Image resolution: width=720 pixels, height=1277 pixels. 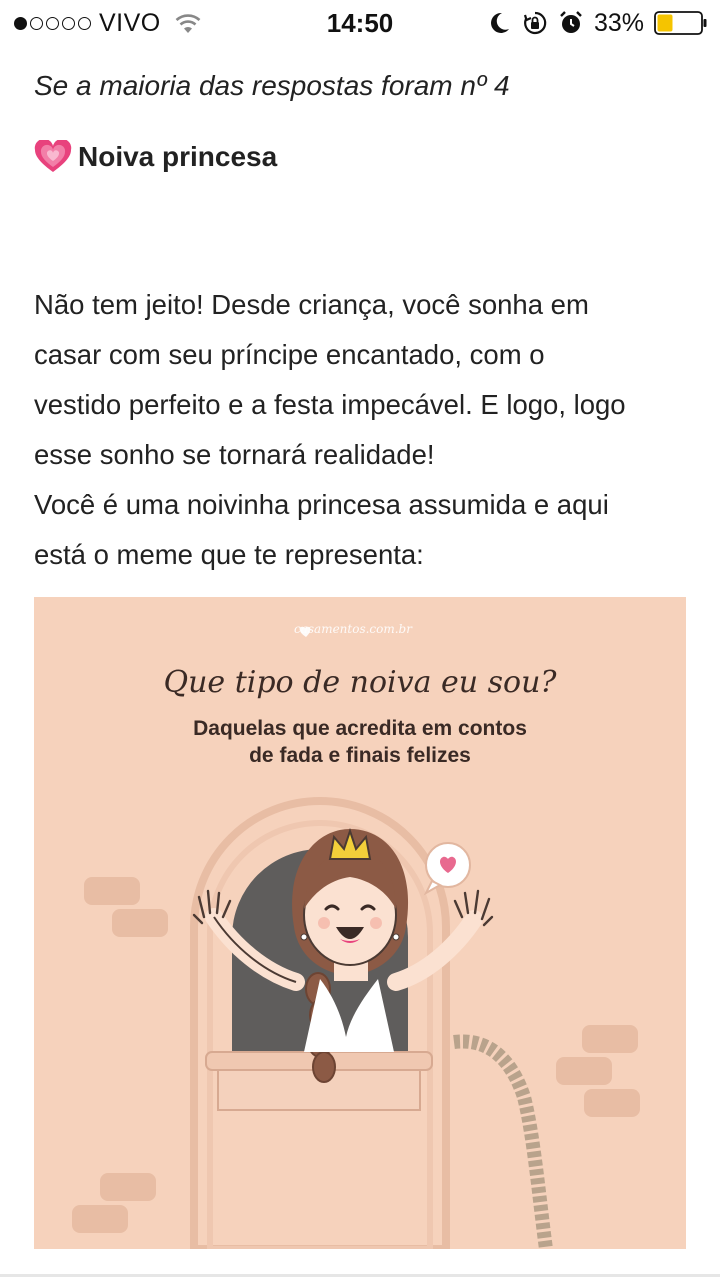 I want to click on battery-icon, so click(x=680, y=23).